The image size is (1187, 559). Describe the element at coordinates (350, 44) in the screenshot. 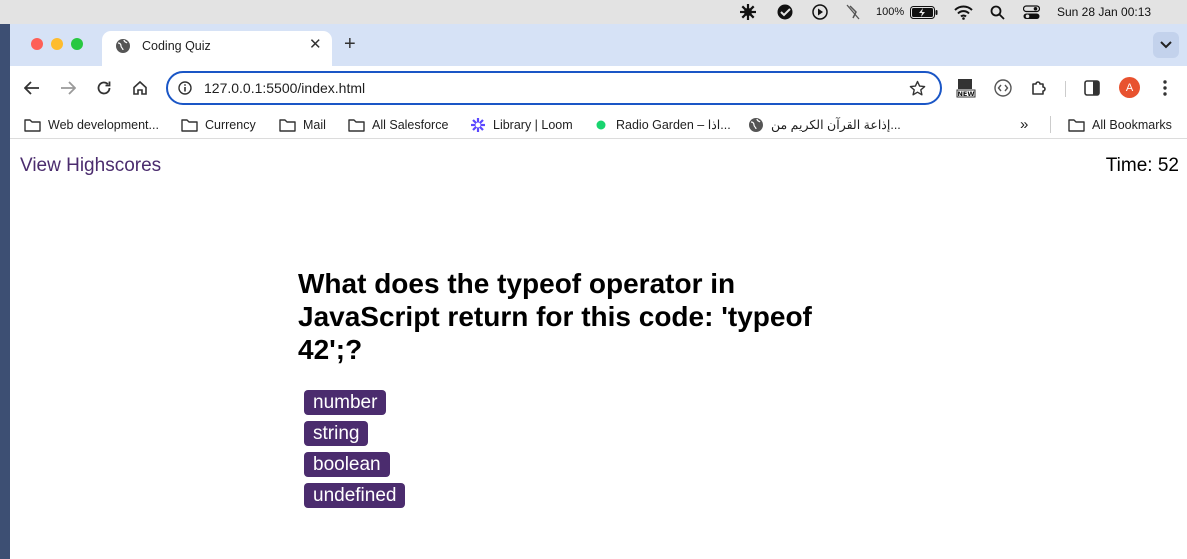

I see `new-tab-icon: +` at that location.